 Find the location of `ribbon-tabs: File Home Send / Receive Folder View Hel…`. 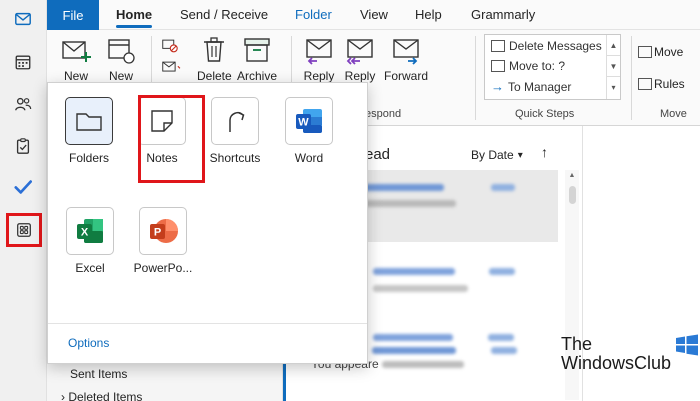

ribbon-tabs: File Home Send / Receive Folder View Hel… is located at coordinates (373, 15).